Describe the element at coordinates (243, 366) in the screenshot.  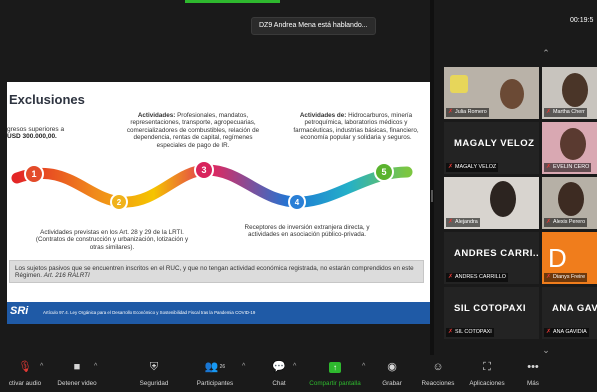
I see `participants-options-caret: ^` at that location.